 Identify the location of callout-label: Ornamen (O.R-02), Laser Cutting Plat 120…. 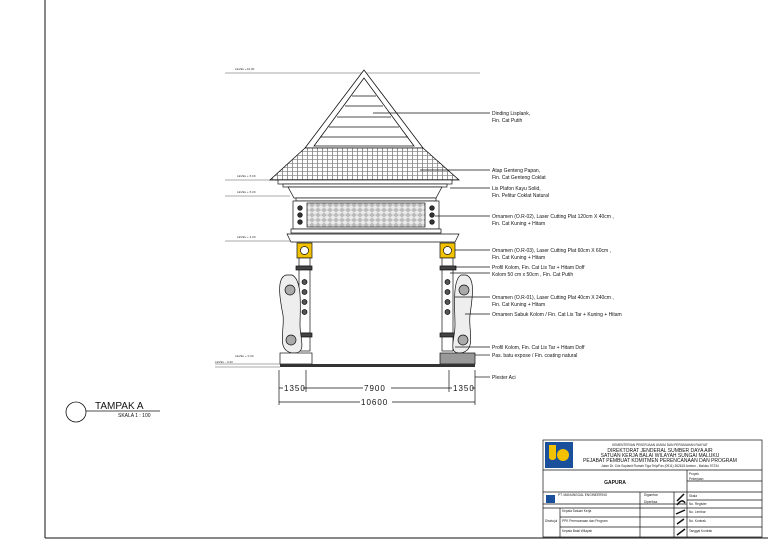
(553, 217).